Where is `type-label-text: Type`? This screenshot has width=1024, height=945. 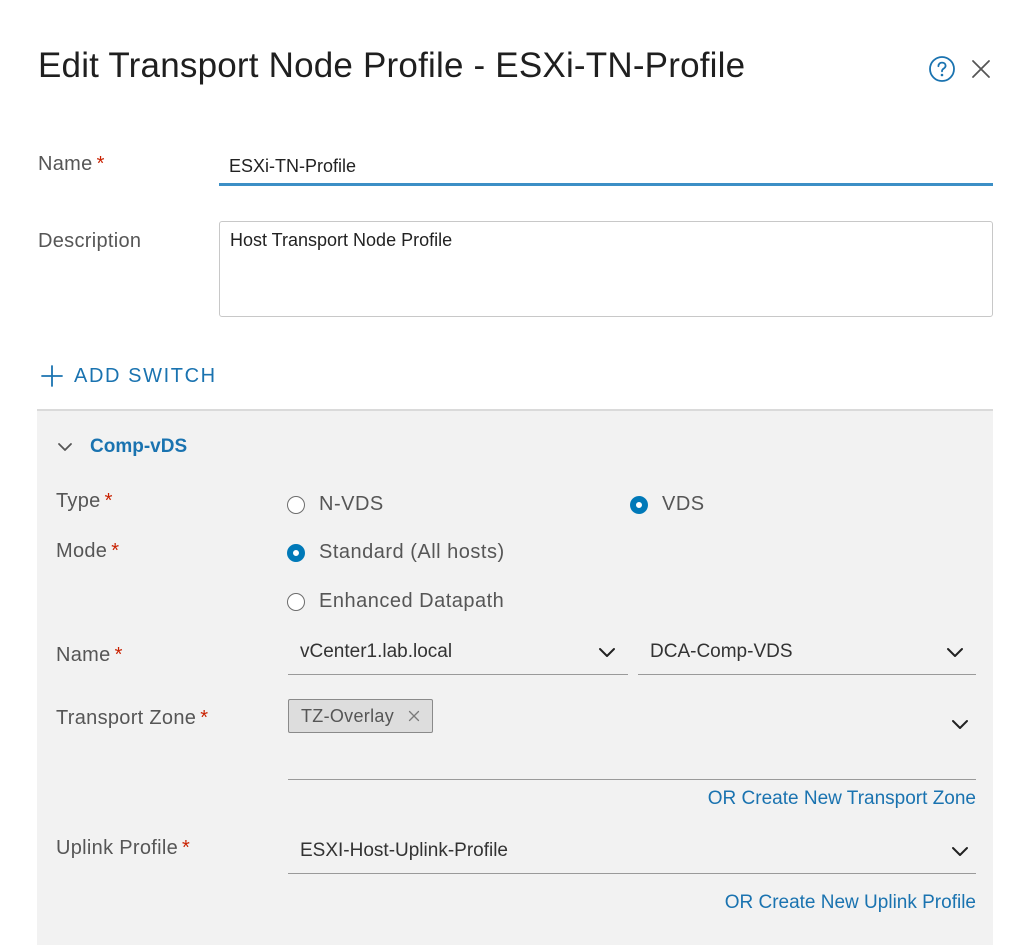
type-label-text: Type is located at coordinates (78, 501).